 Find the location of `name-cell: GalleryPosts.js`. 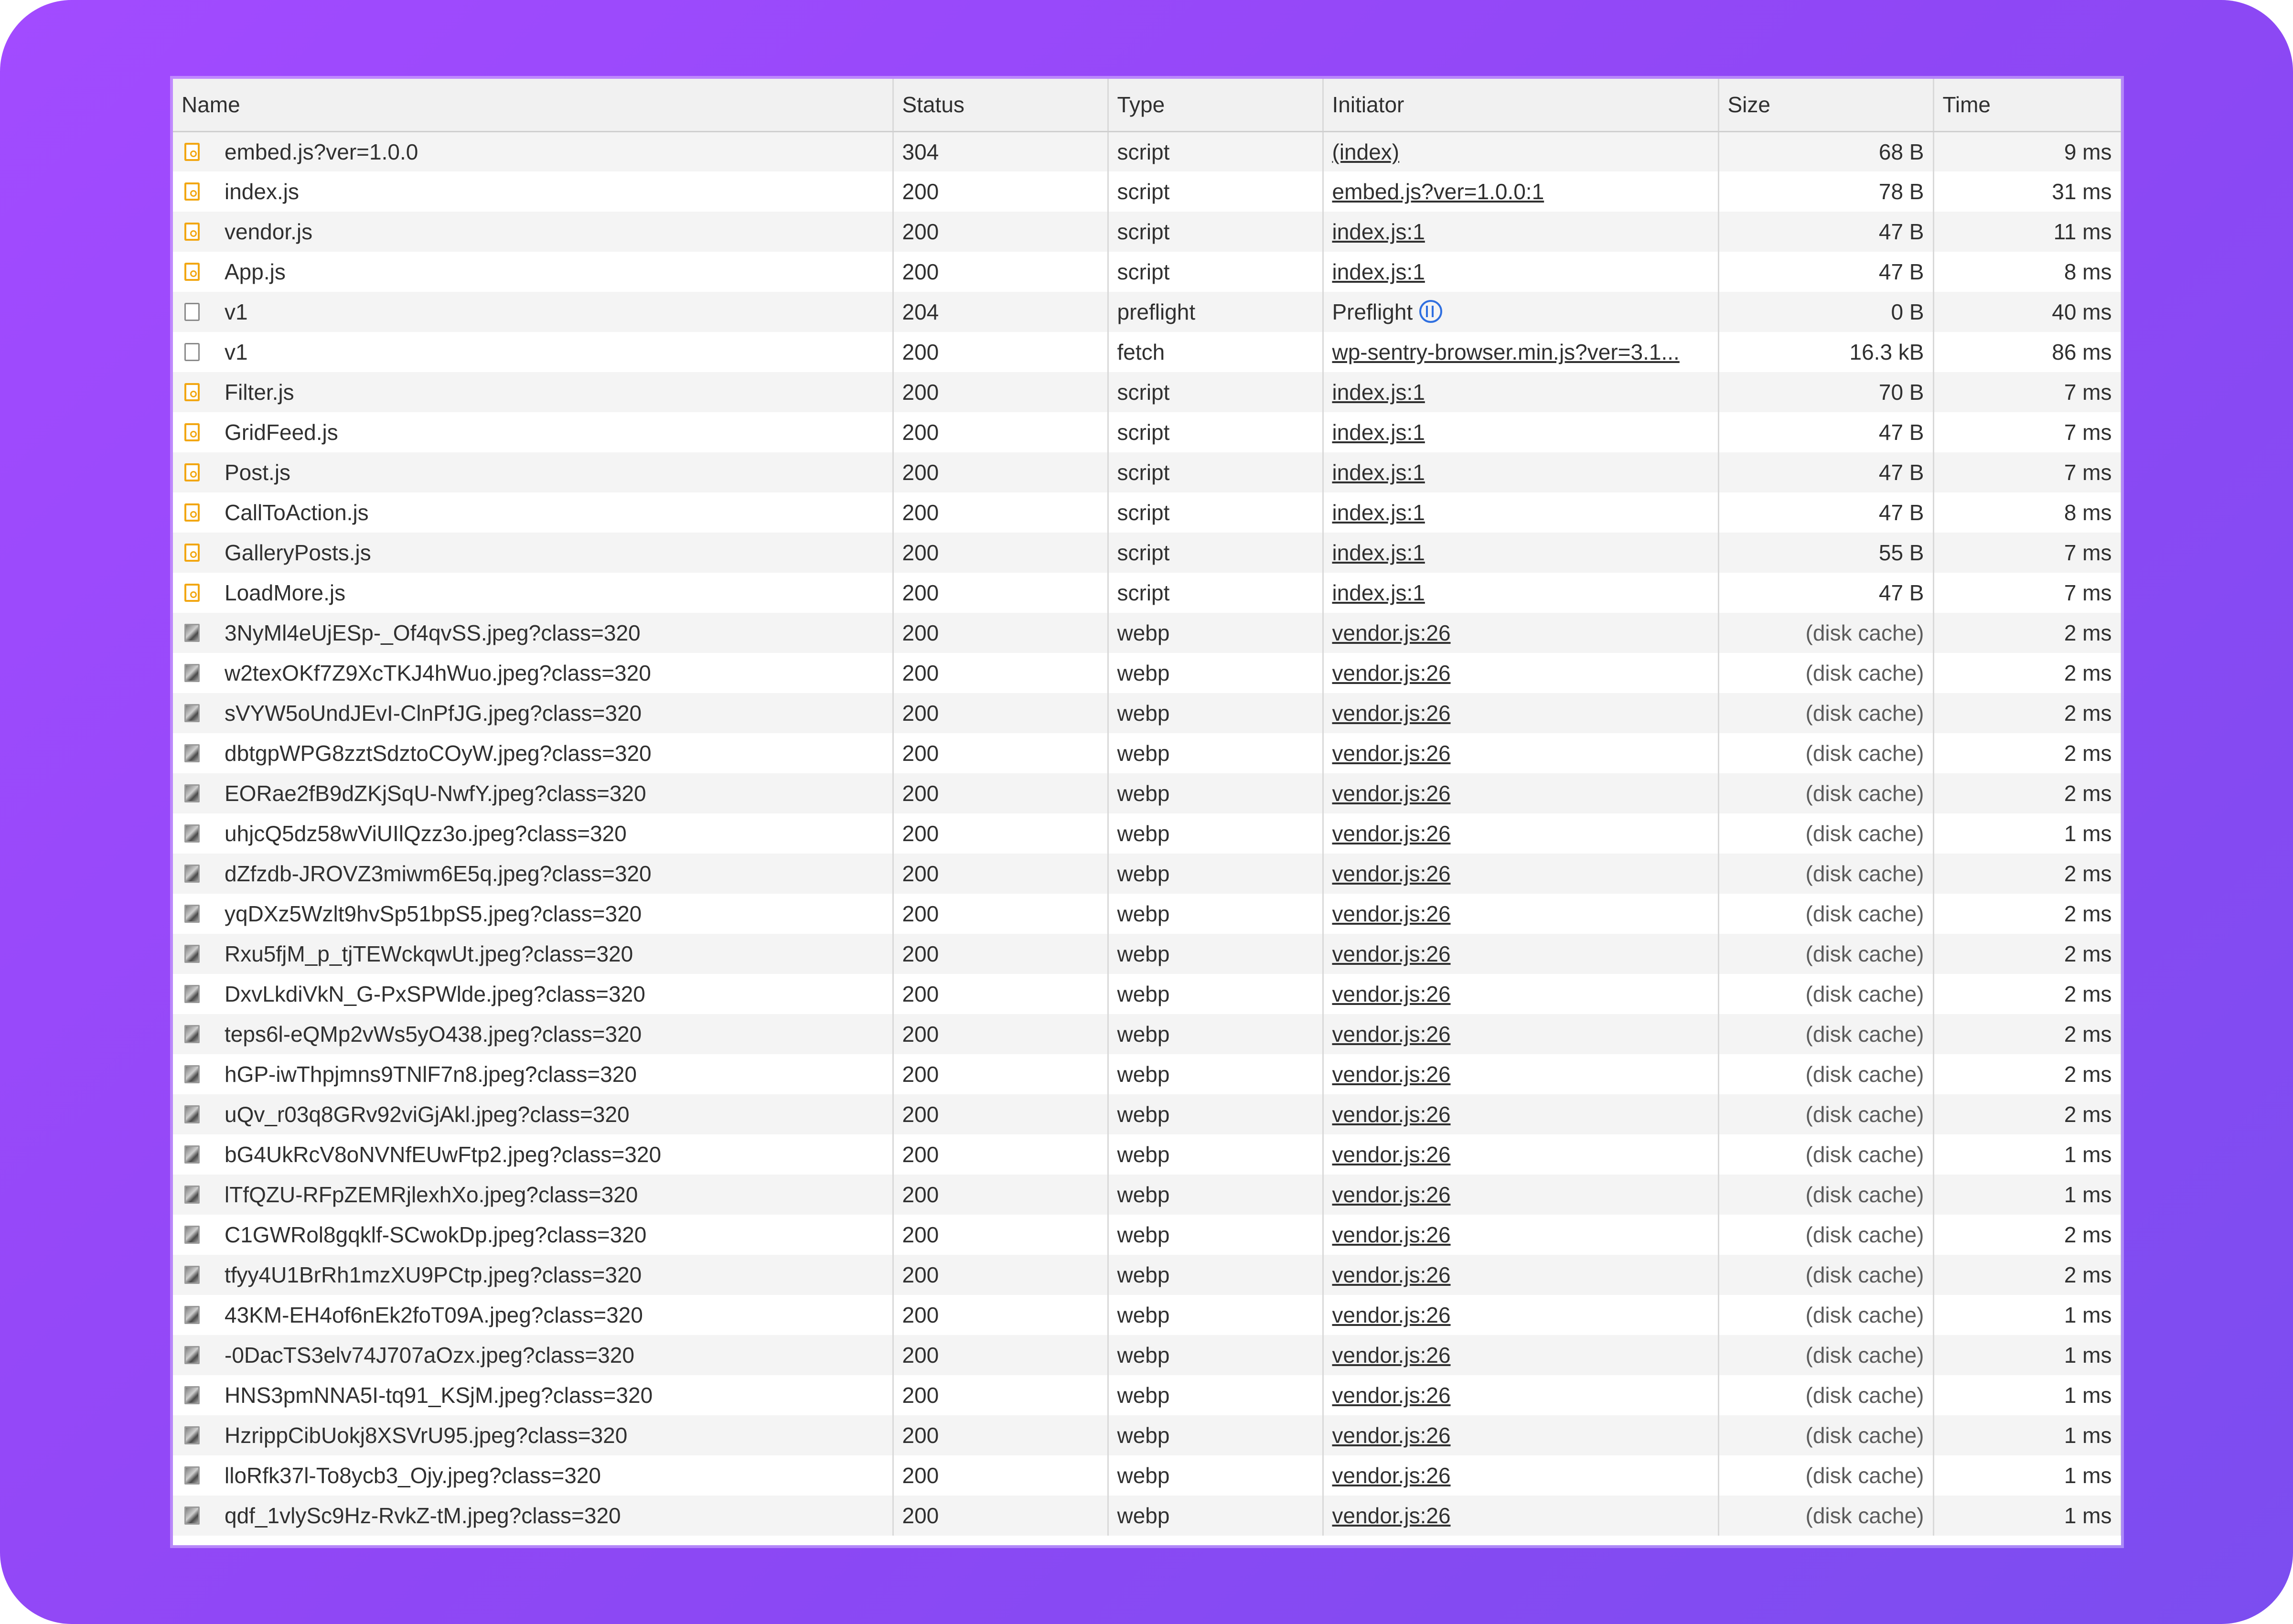

name-cell: GalleryPosts.js is located at coordinates (533, 553).